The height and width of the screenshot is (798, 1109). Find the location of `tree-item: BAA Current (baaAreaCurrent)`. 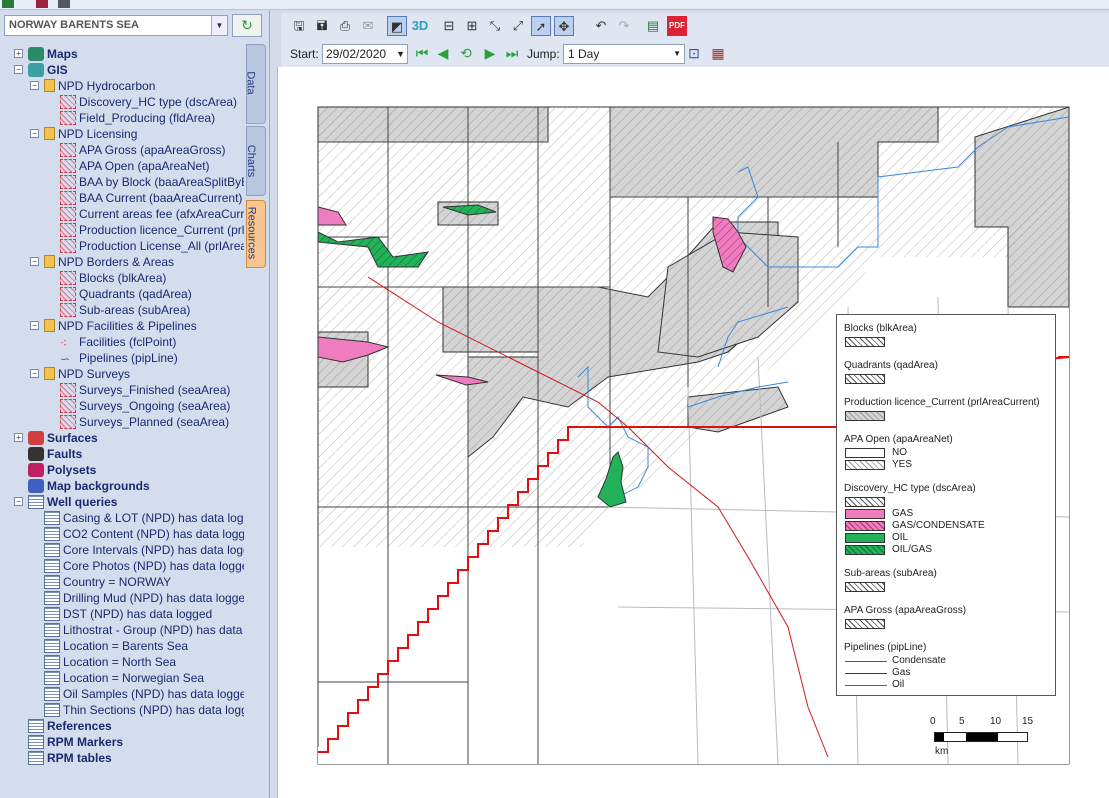

tree-item: BAA Current (baaAreaCurrent) is located at coordinates (151, 198).